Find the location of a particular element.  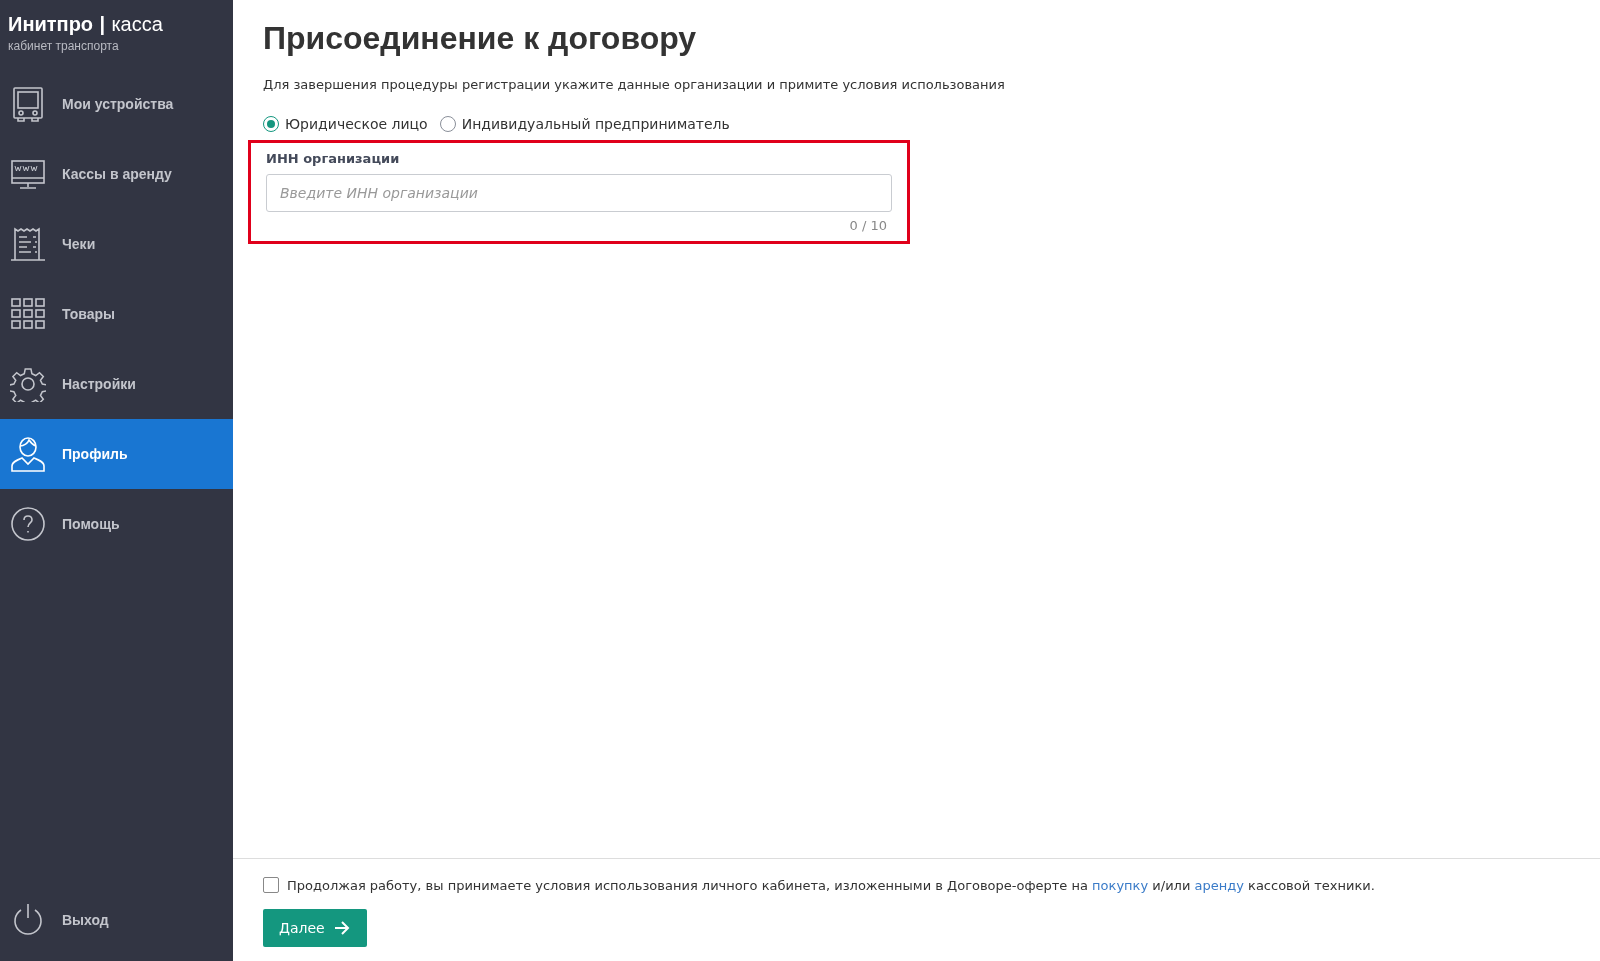

grid-icon is located at coordinates (28, 314).